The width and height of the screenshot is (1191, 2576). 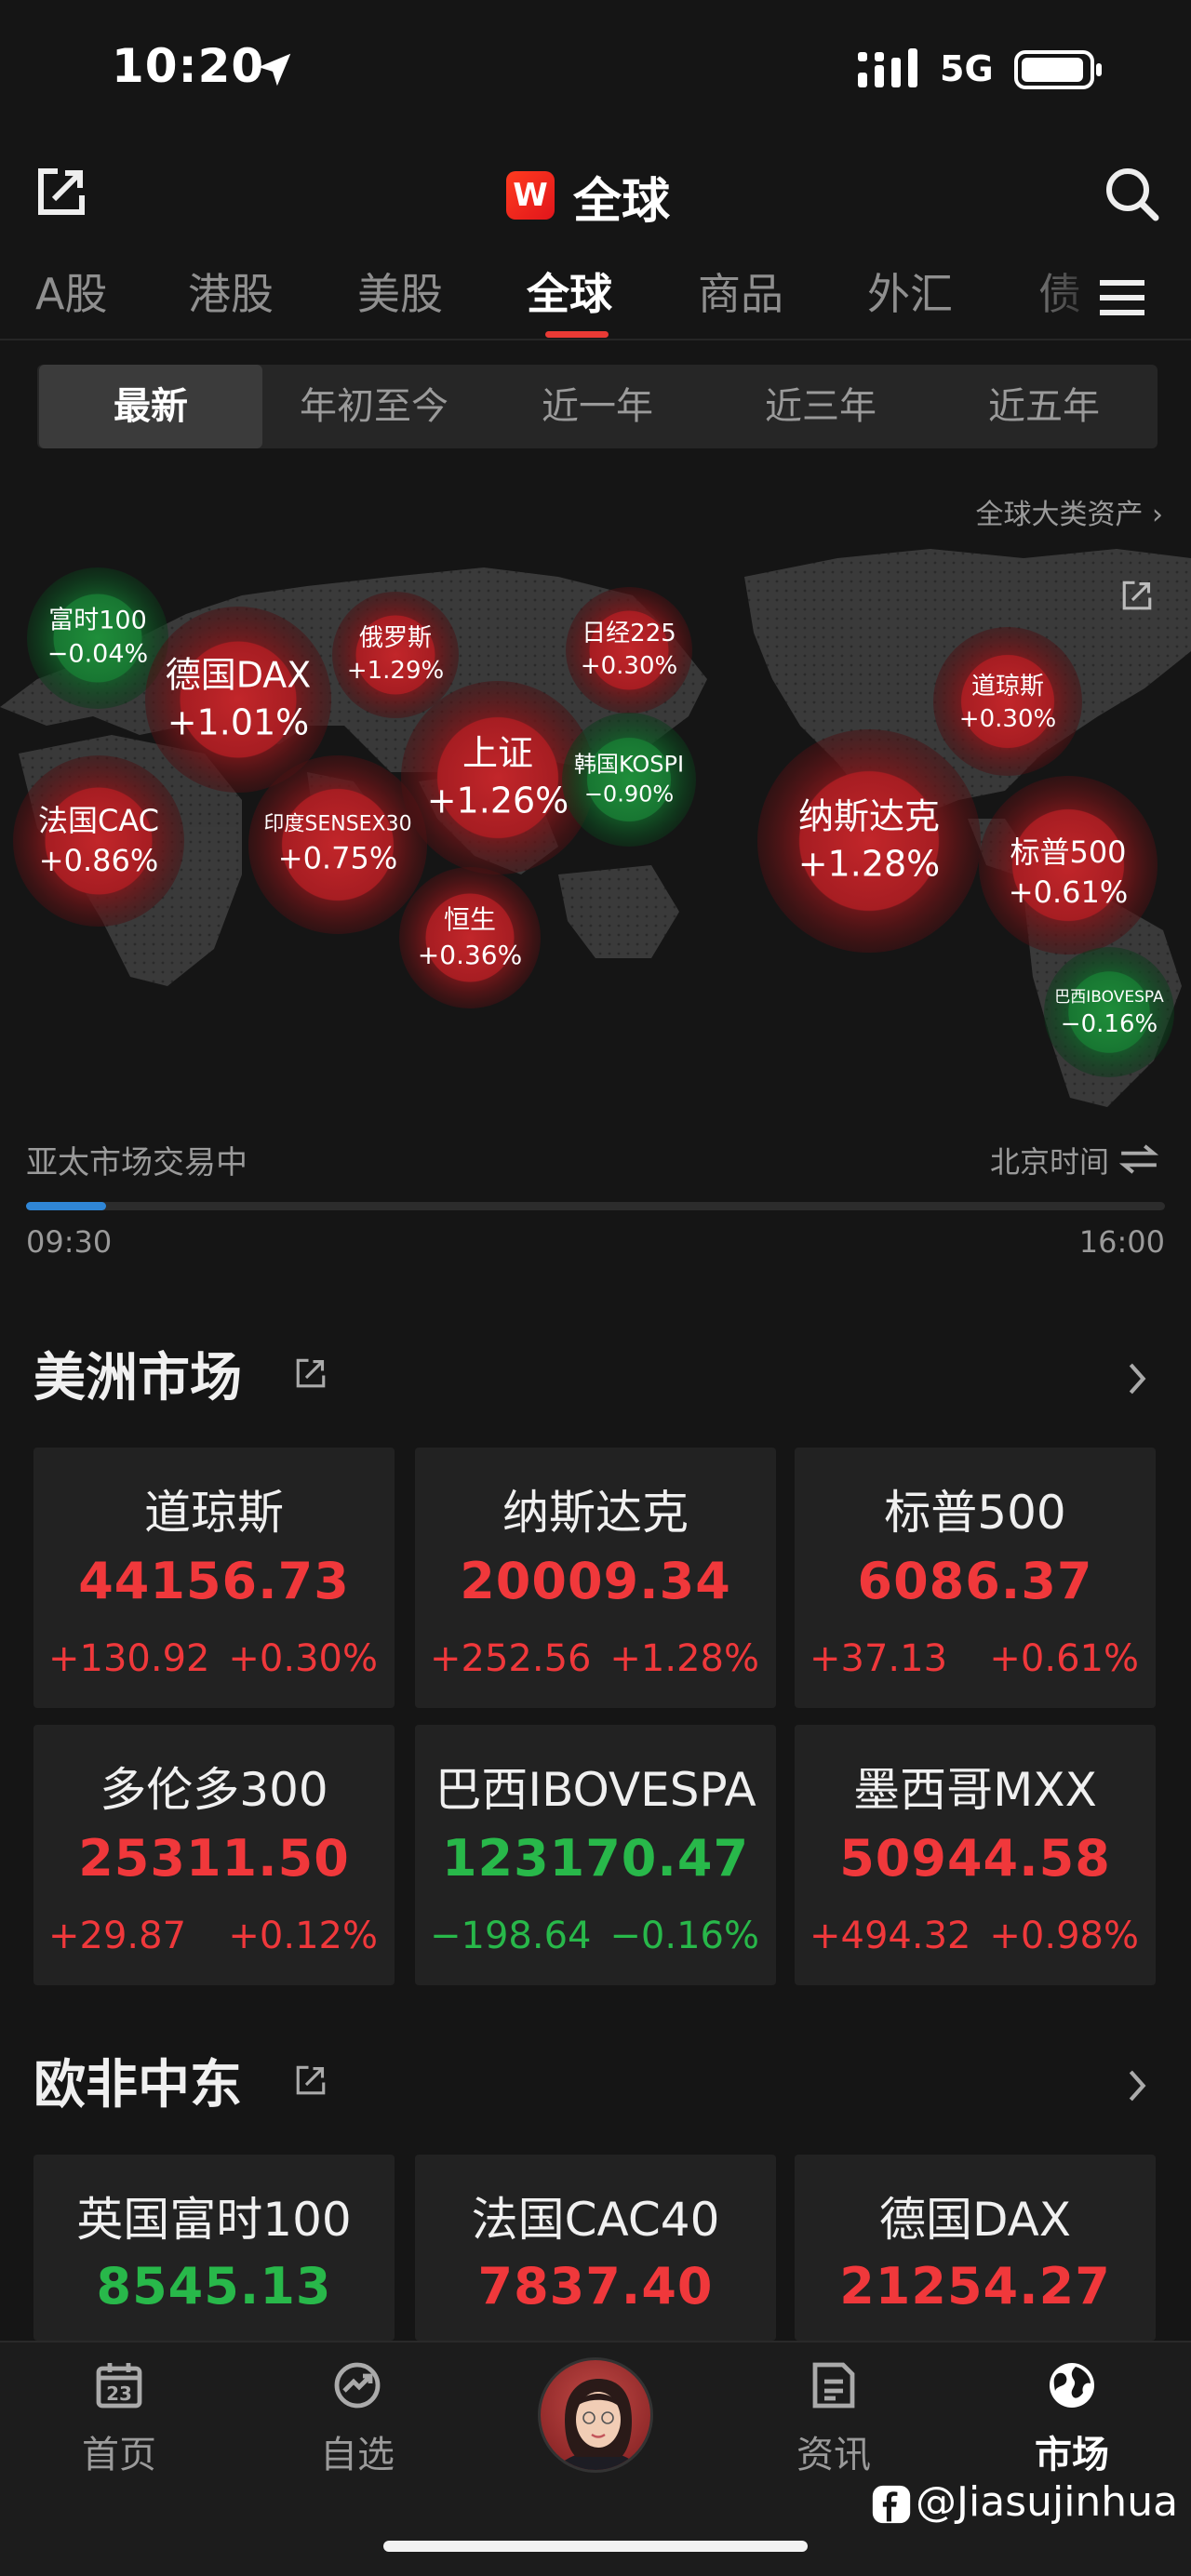 What do you see at coordinates (274, 70) in the screenshot?
I see `location-arrow-icon` at bounding box center [274, 70].